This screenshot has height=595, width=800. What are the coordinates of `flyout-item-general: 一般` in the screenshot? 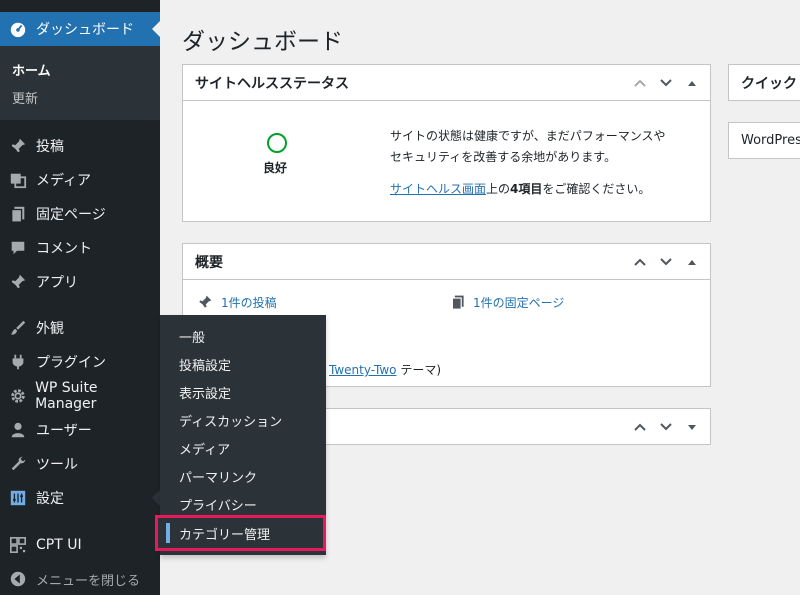 It's located at (243, 336).